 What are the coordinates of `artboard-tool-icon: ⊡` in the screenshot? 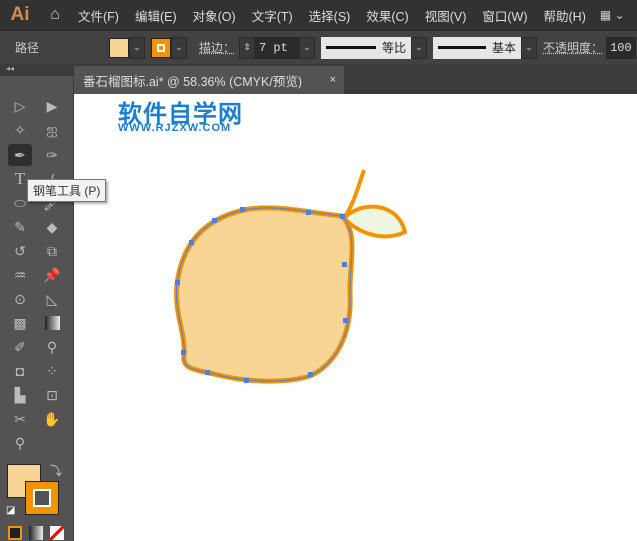 It's located at (52, 395).